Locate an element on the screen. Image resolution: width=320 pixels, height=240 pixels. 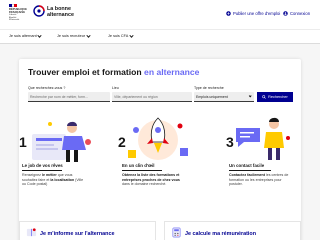
nav-item-label: Je suis alternant is located at coordinates (23, 36).